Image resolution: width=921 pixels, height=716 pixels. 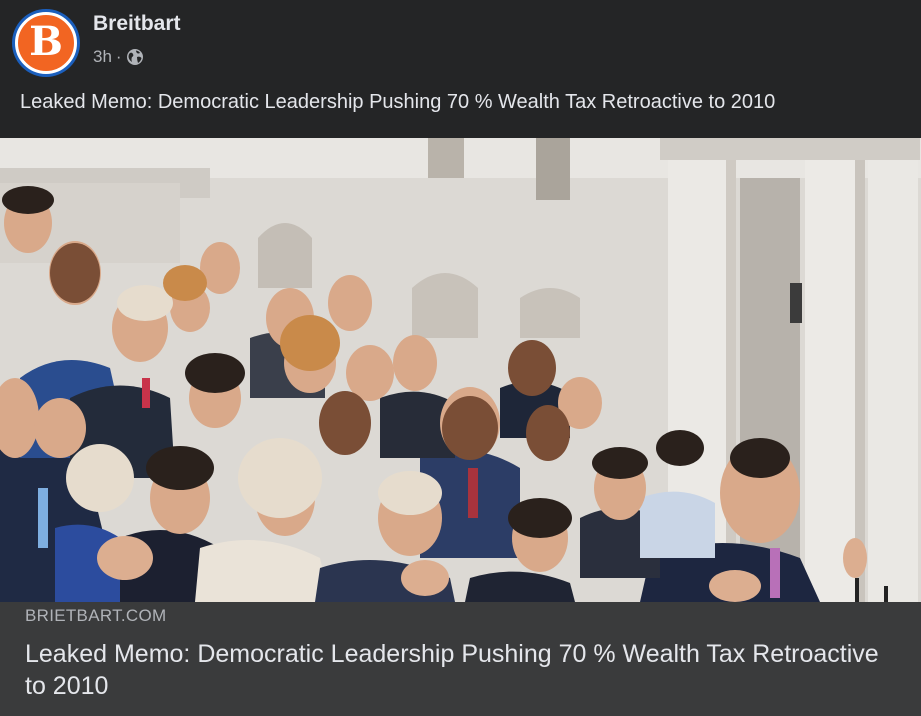 I want to click on page-avatar: B, so click(x=46, y=43).